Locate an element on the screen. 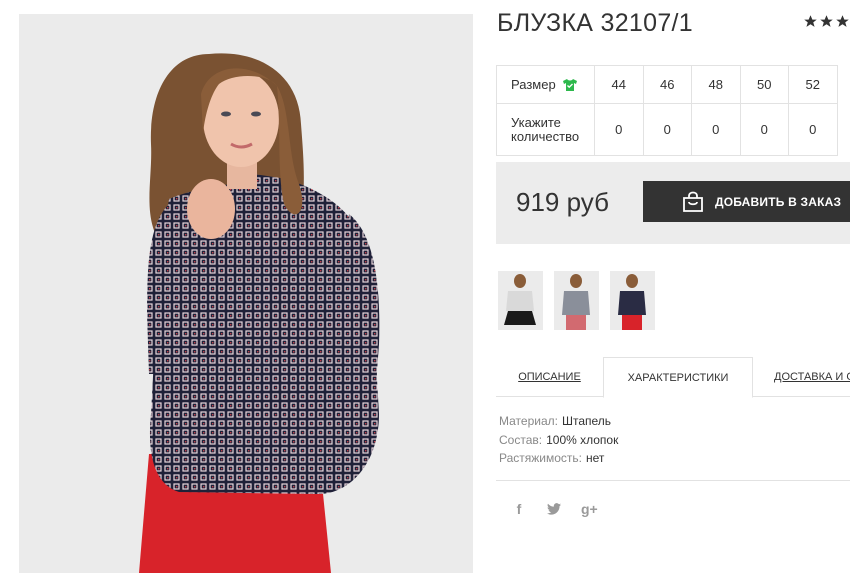  size-option: 44 is located at coordinates (619, 84).